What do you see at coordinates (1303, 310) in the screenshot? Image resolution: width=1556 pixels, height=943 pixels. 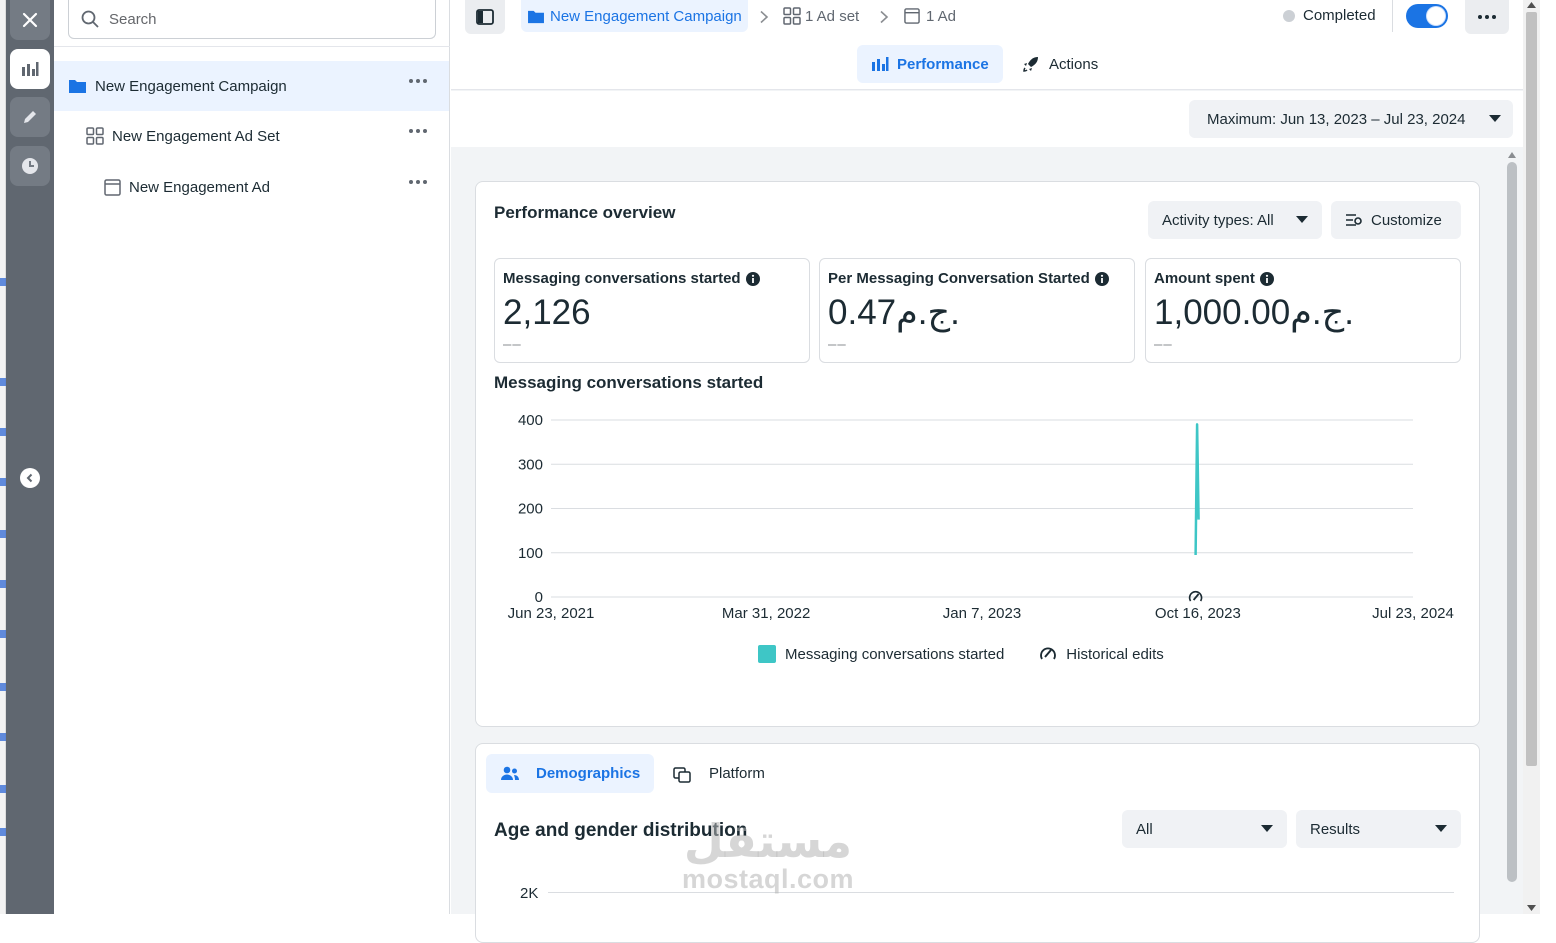 I see `metric-card: Amount spent 1,000.00ج.م. ––` at bounding box center [1303, 310].